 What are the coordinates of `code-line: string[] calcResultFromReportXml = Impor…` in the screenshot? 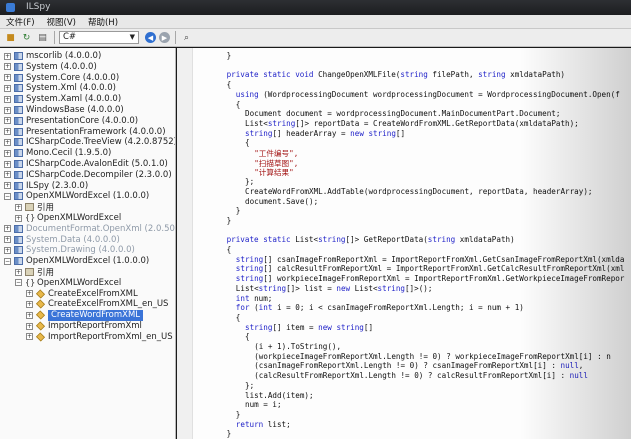 It's located at (430, 269).